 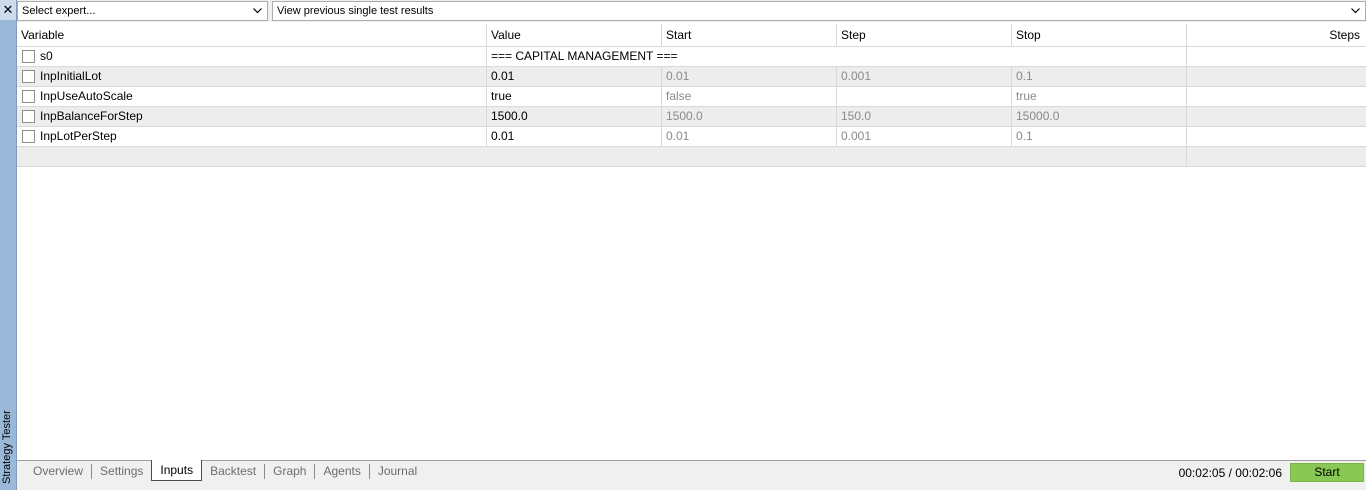 I want to click on step-cell: 150.0, so click(x=924, y=116).